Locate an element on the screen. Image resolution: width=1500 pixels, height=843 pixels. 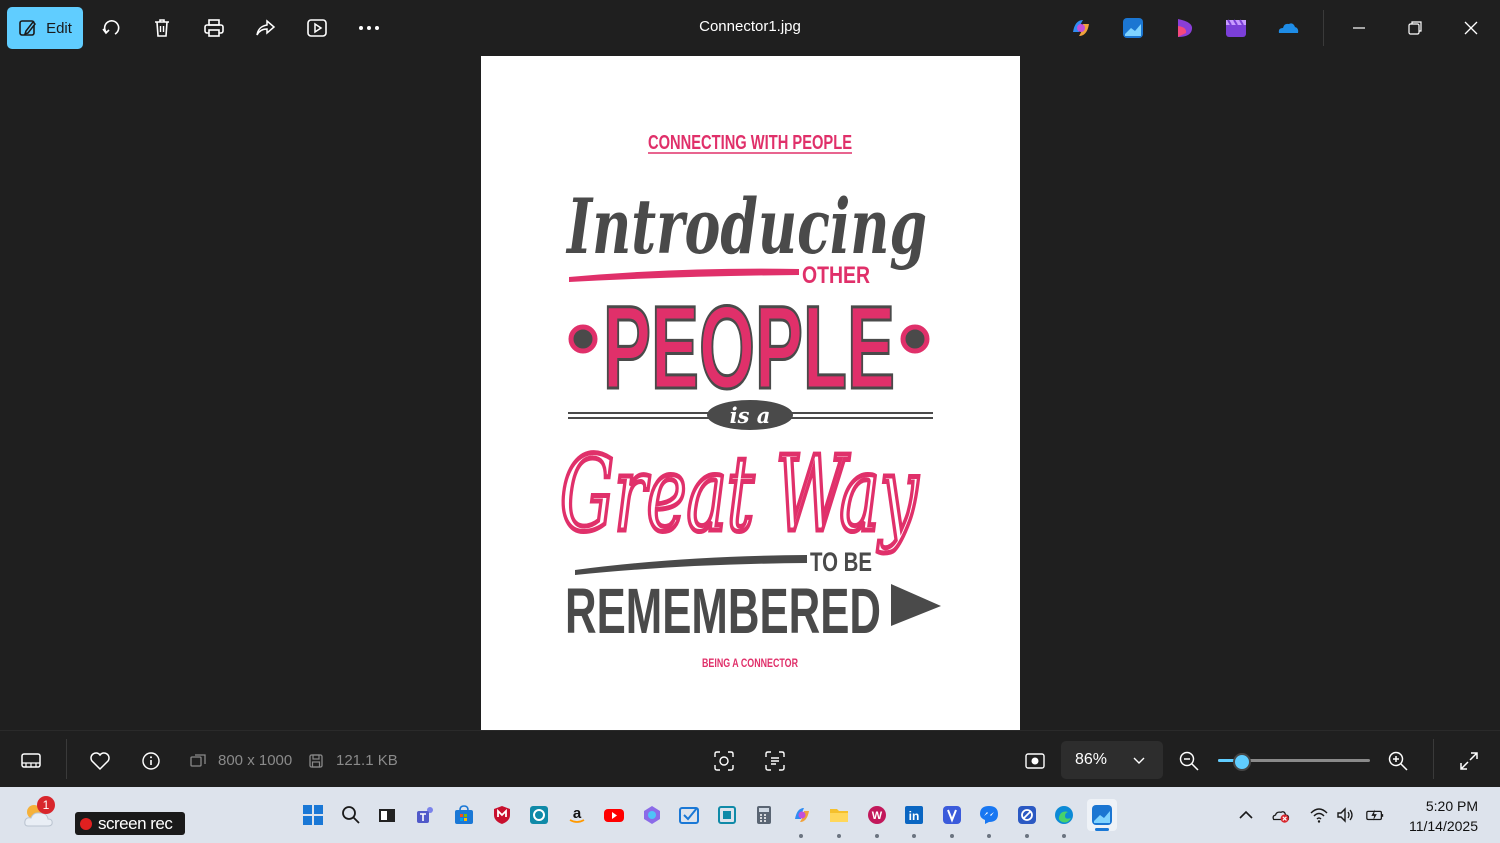
resolution-icon is located at coordinates (198, 761).